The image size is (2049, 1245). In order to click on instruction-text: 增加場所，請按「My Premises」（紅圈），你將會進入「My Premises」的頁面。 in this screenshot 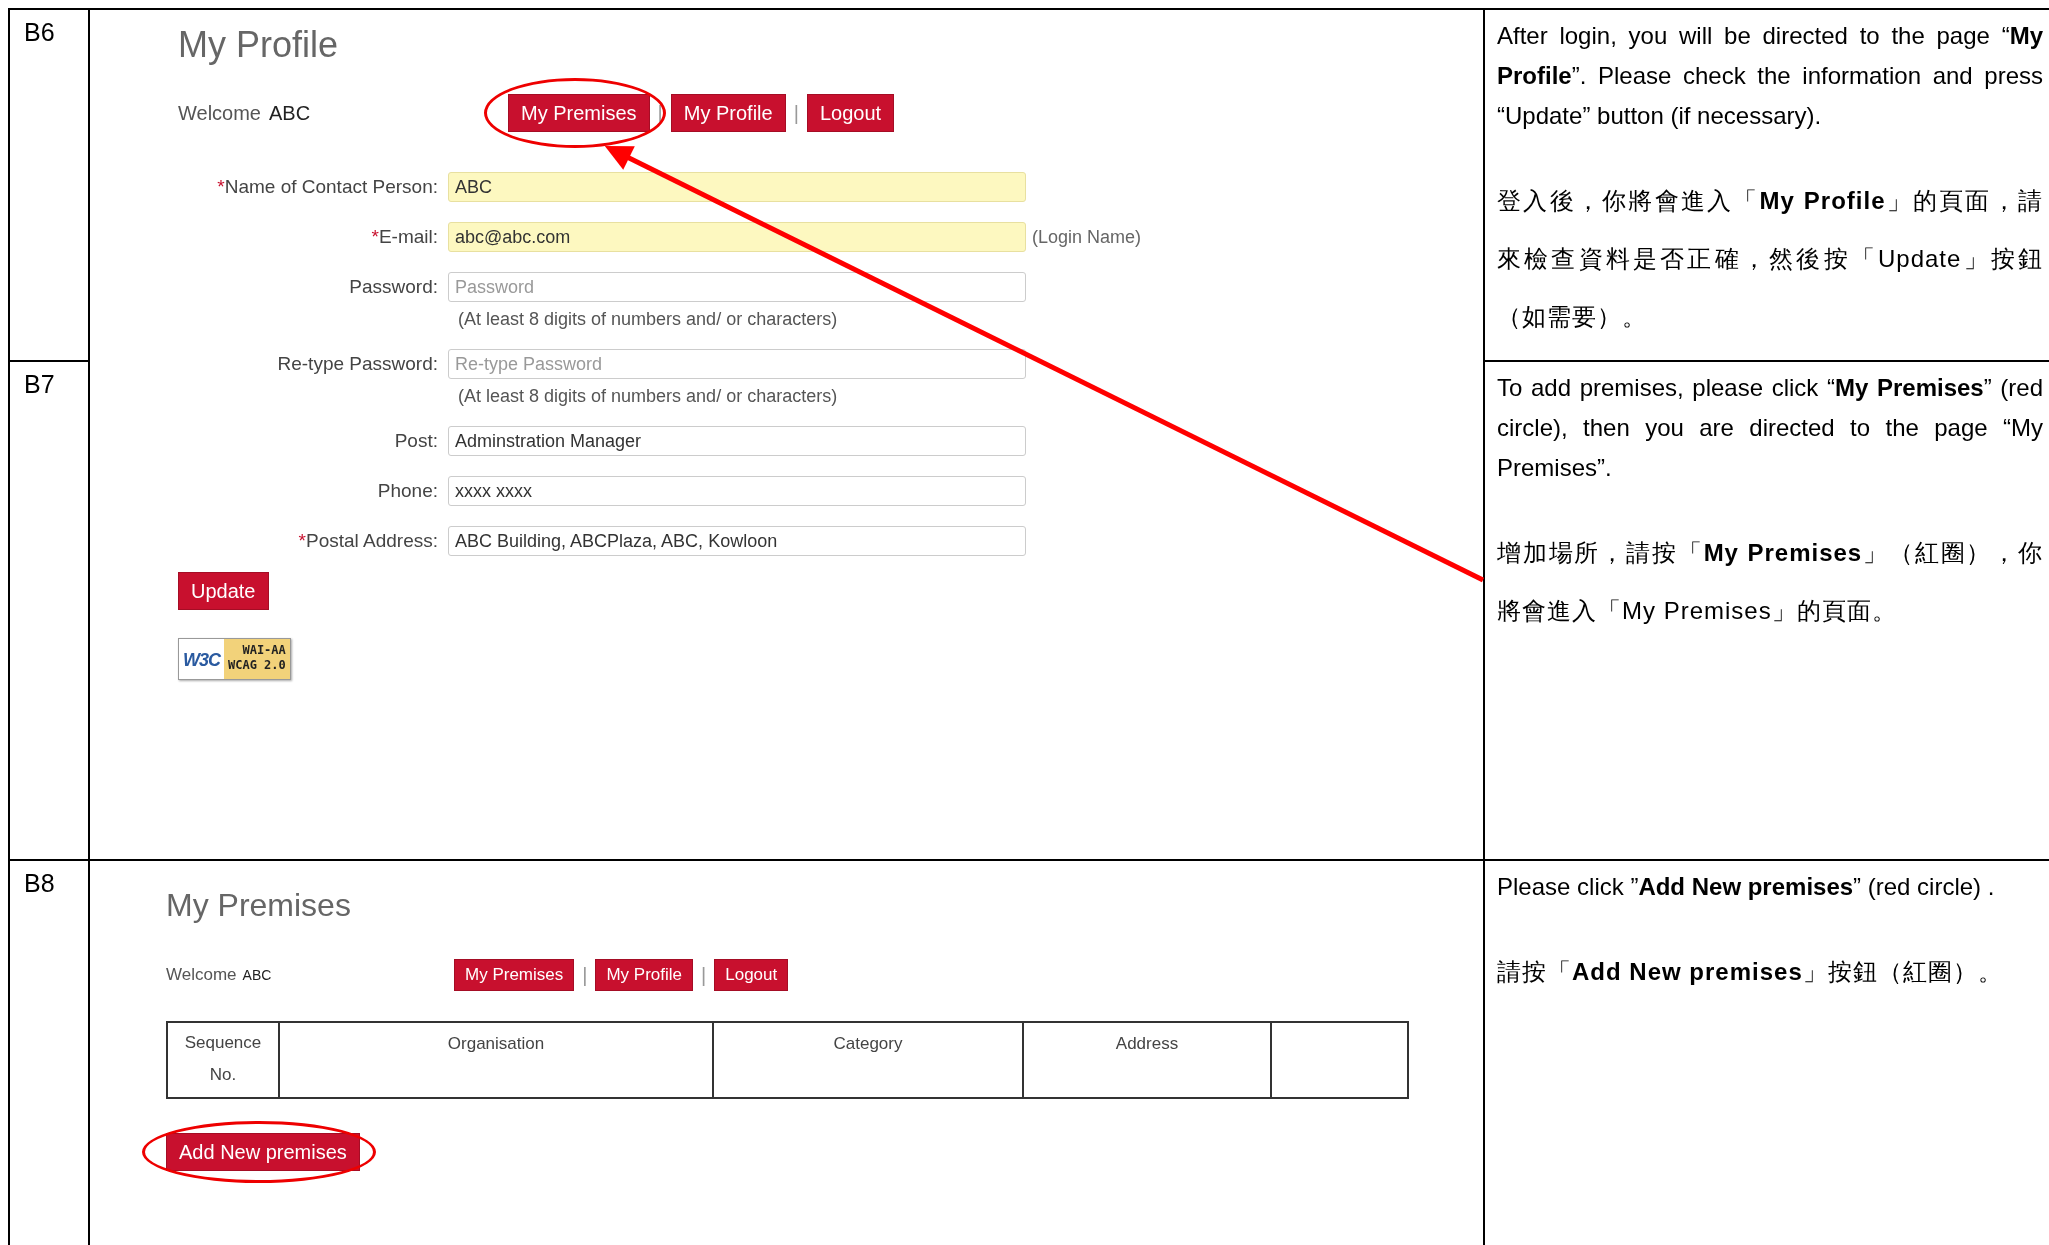, I will do `click(1770, 582)`.